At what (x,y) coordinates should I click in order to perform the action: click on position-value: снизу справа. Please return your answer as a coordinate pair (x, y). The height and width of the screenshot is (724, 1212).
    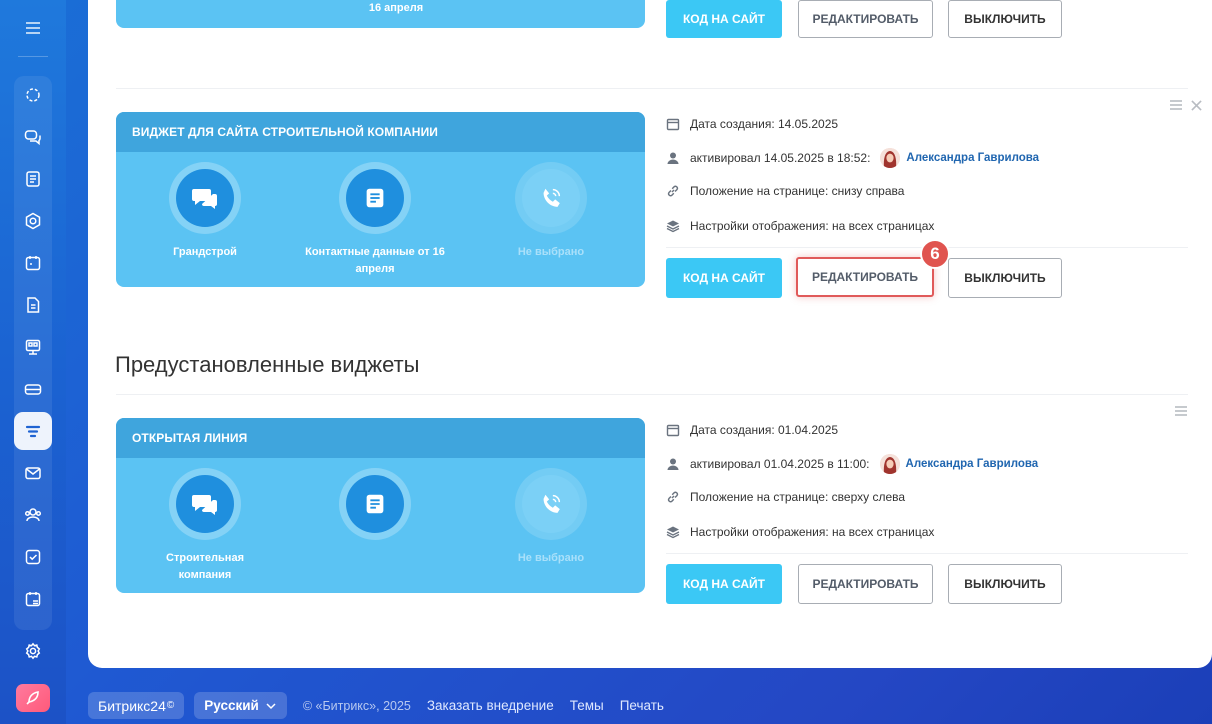
    Looking at the image, I should click on (868, 191).